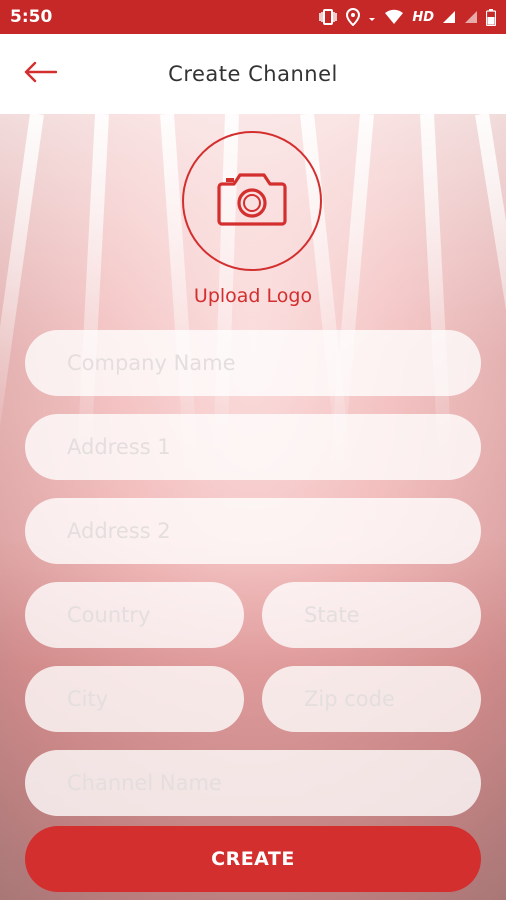 This screenshot has height=900, width=506. Describe the element at coordinates (449, 17) in the screenshot. I see `cell-signal-icon` at that location.